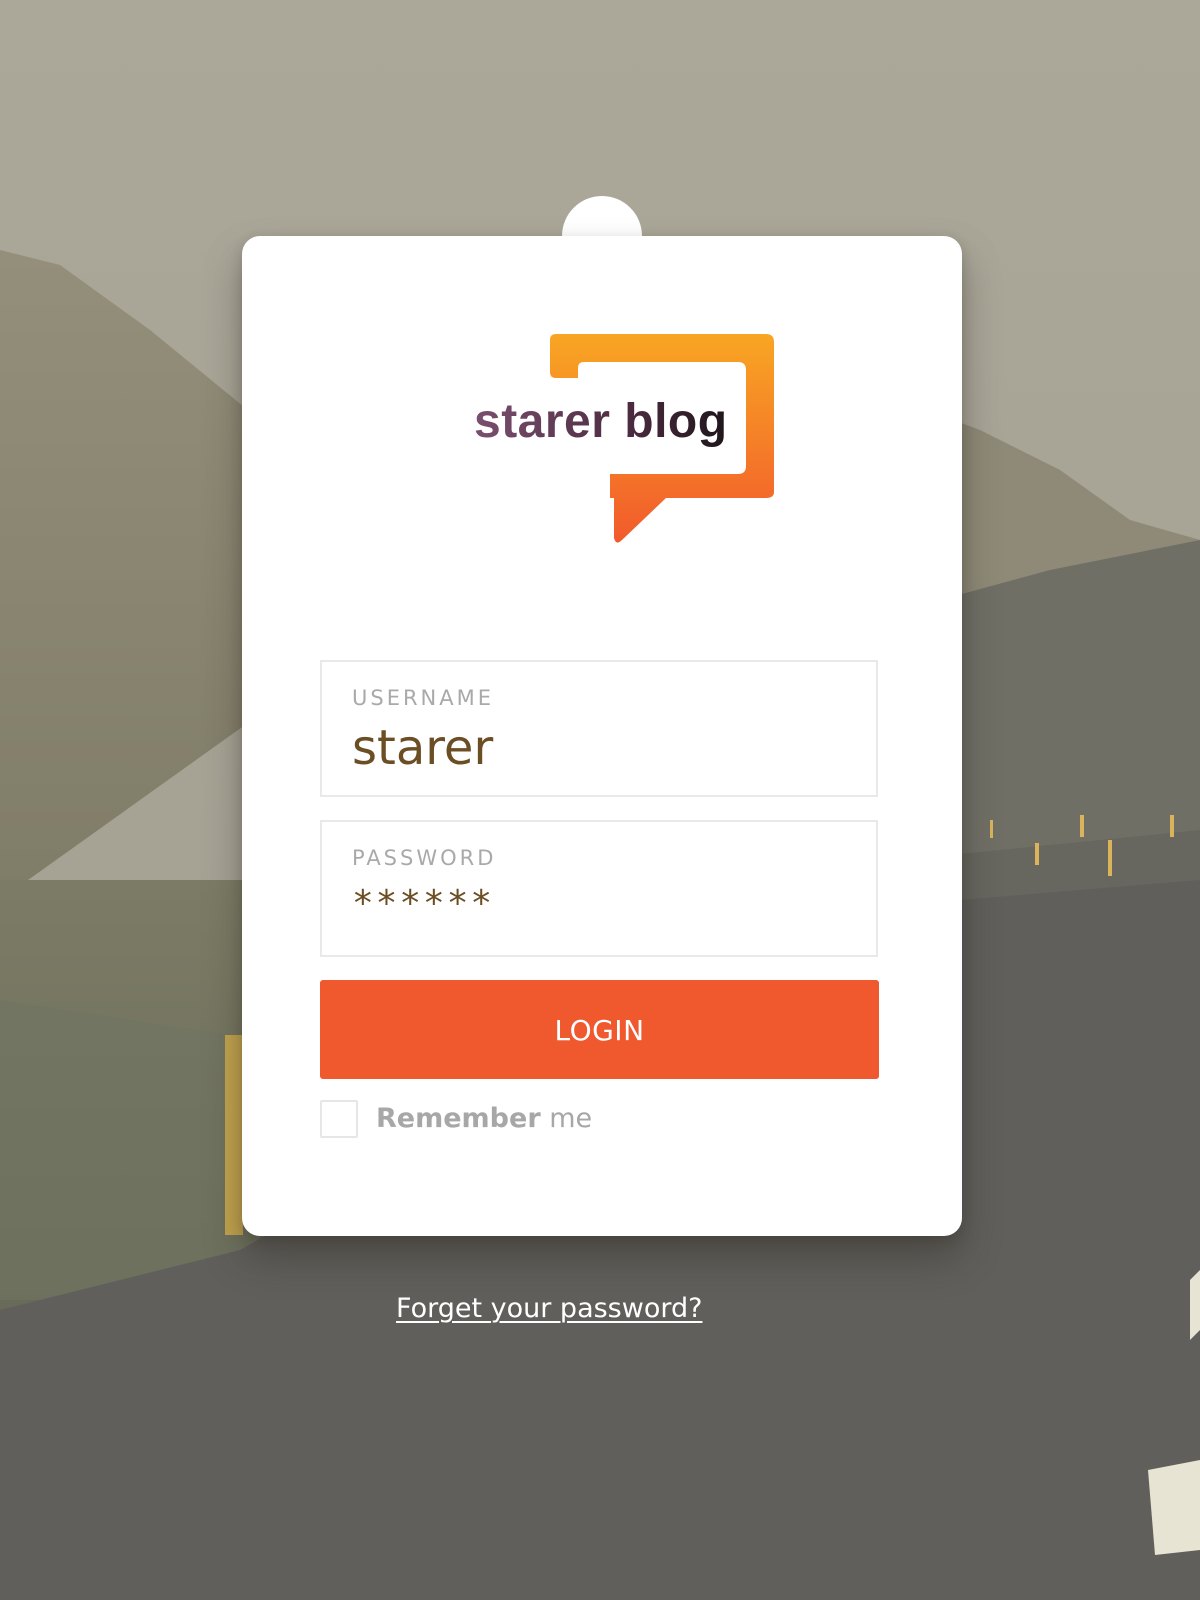  What do you see at coordinates (599, 1029) in the screenshot?
I see `login-button: LOGIN` at bounding box center [599, 1029].